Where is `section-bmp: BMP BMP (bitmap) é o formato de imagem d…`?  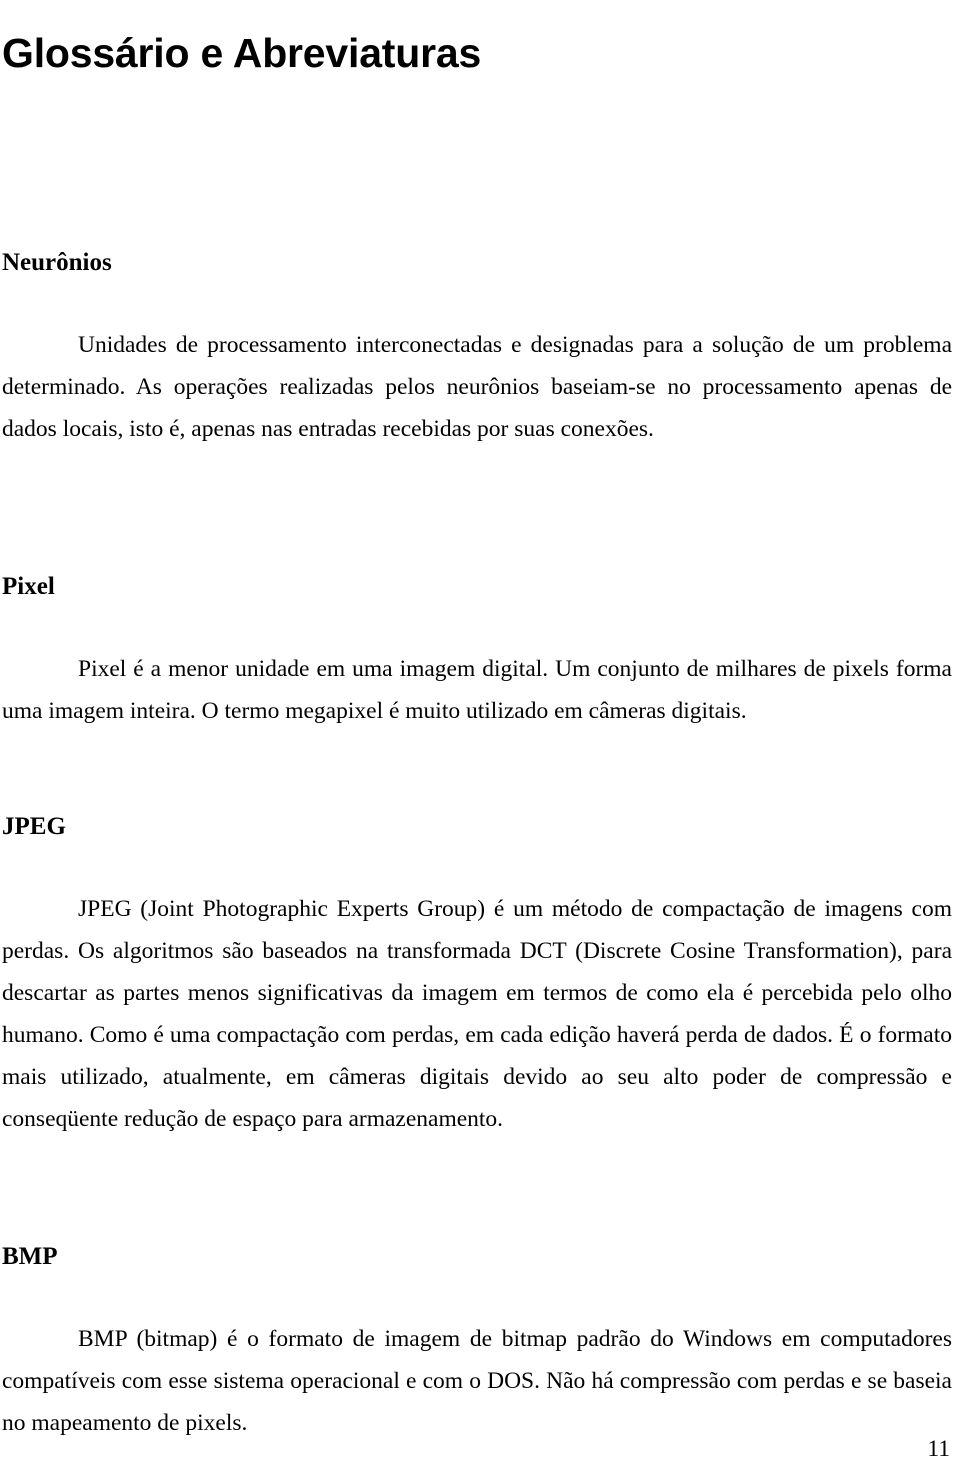
section-bmp: BMP BMP (bitmap) é o formato de imagem d… is located at coordinates (477, 1343).